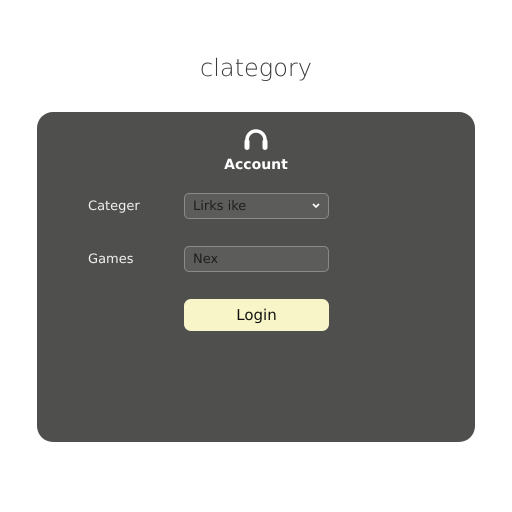 The width and height of the screenshot is (512, 512). I want to click on card-title: Account, so click(256, 165).